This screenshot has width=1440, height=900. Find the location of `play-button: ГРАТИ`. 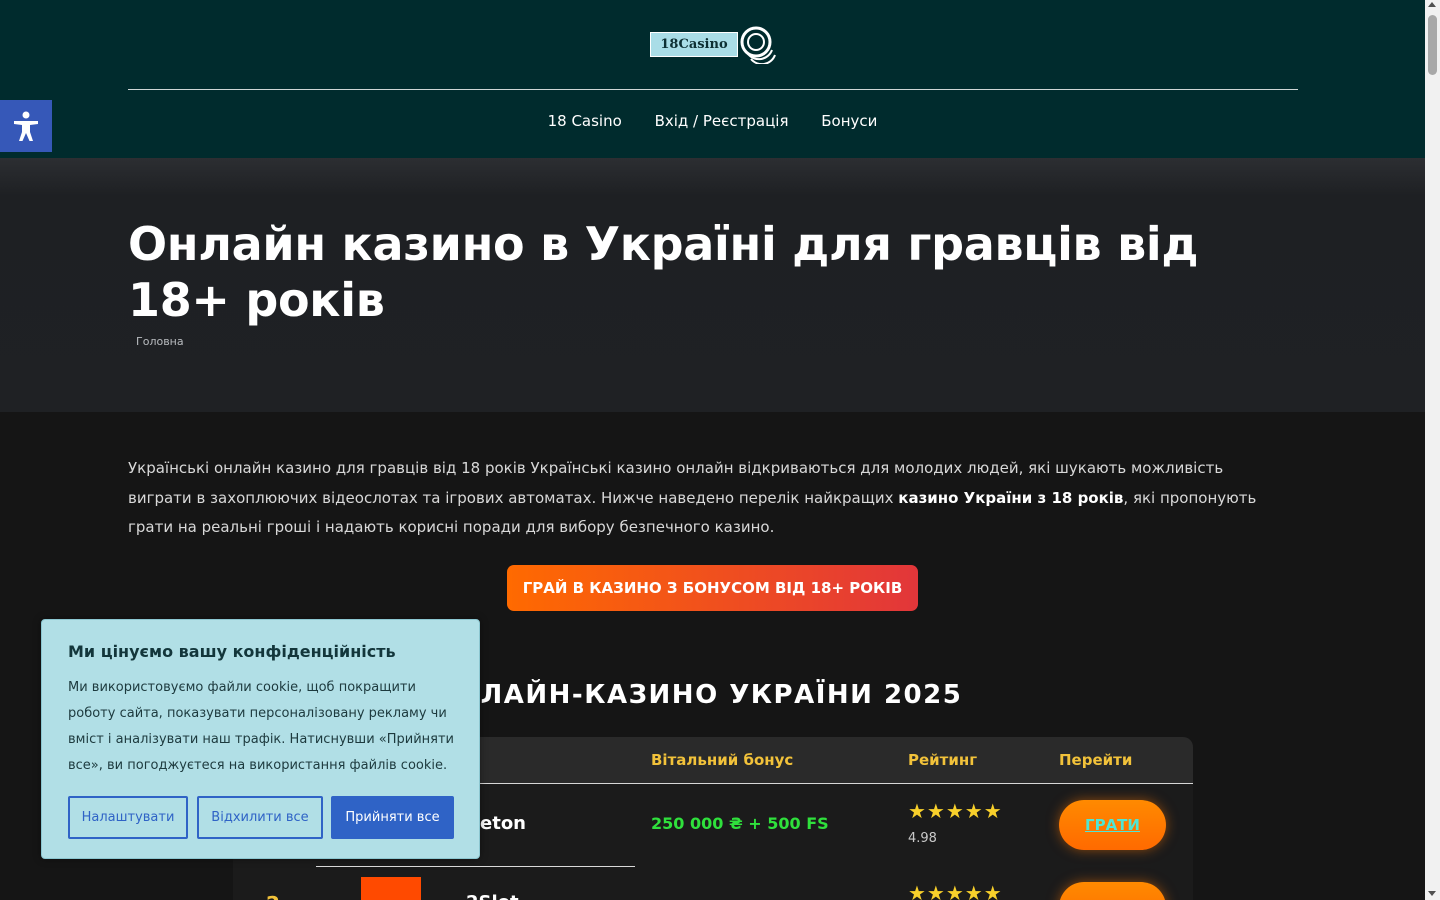

play-button: ГРАТИ is located at coordinates (1112, 825).